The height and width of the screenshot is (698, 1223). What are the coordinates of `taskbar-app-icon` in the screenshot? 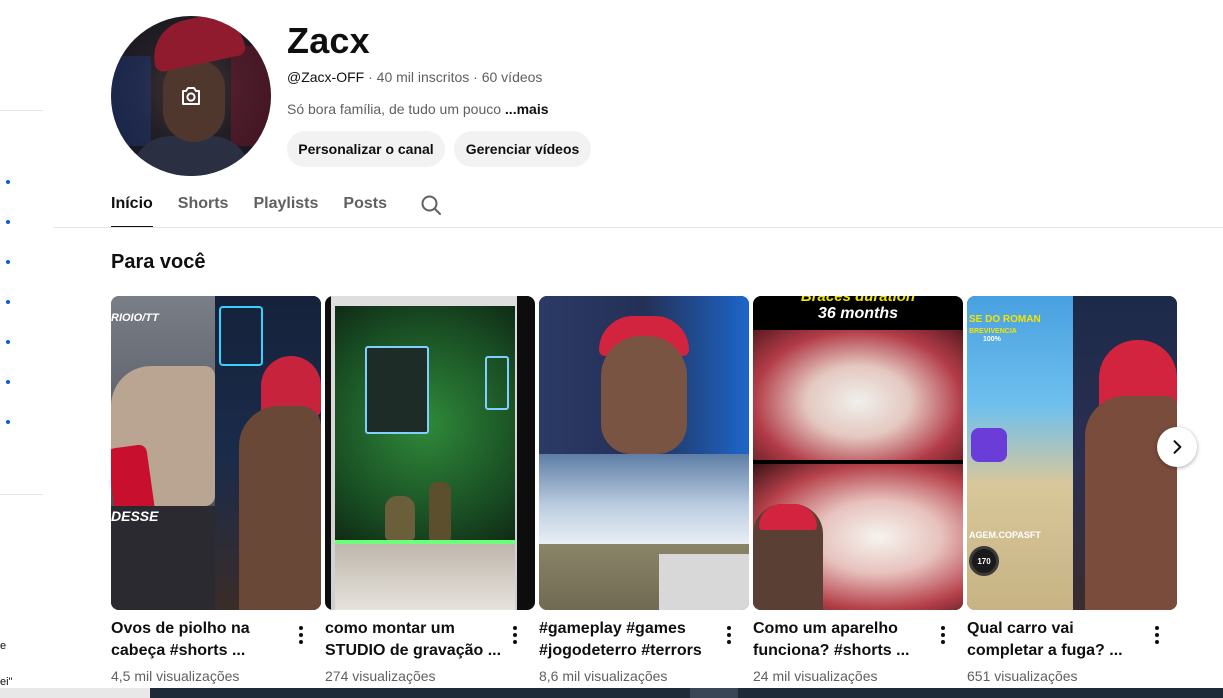 It's located at (714, 693).